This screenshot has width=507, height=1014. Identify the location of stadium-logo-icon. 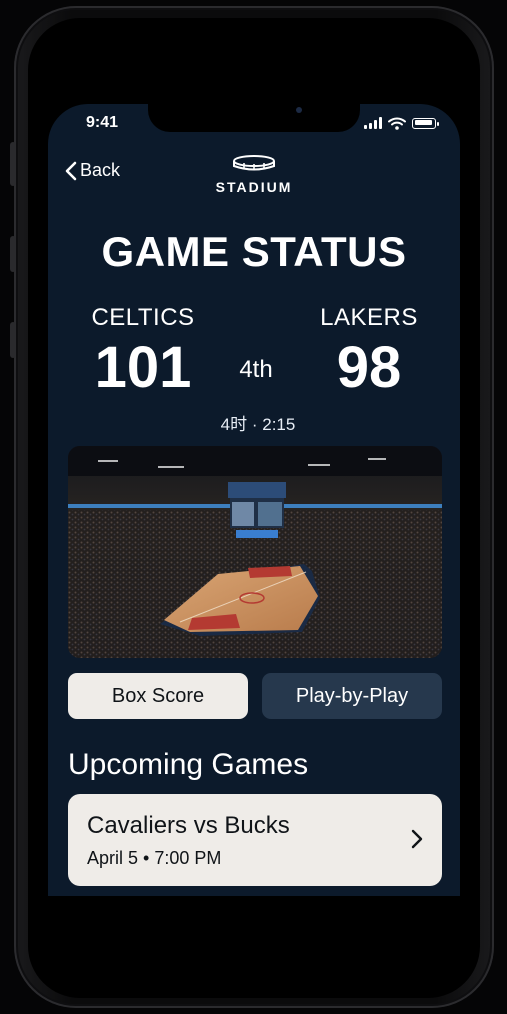
(254, 163).